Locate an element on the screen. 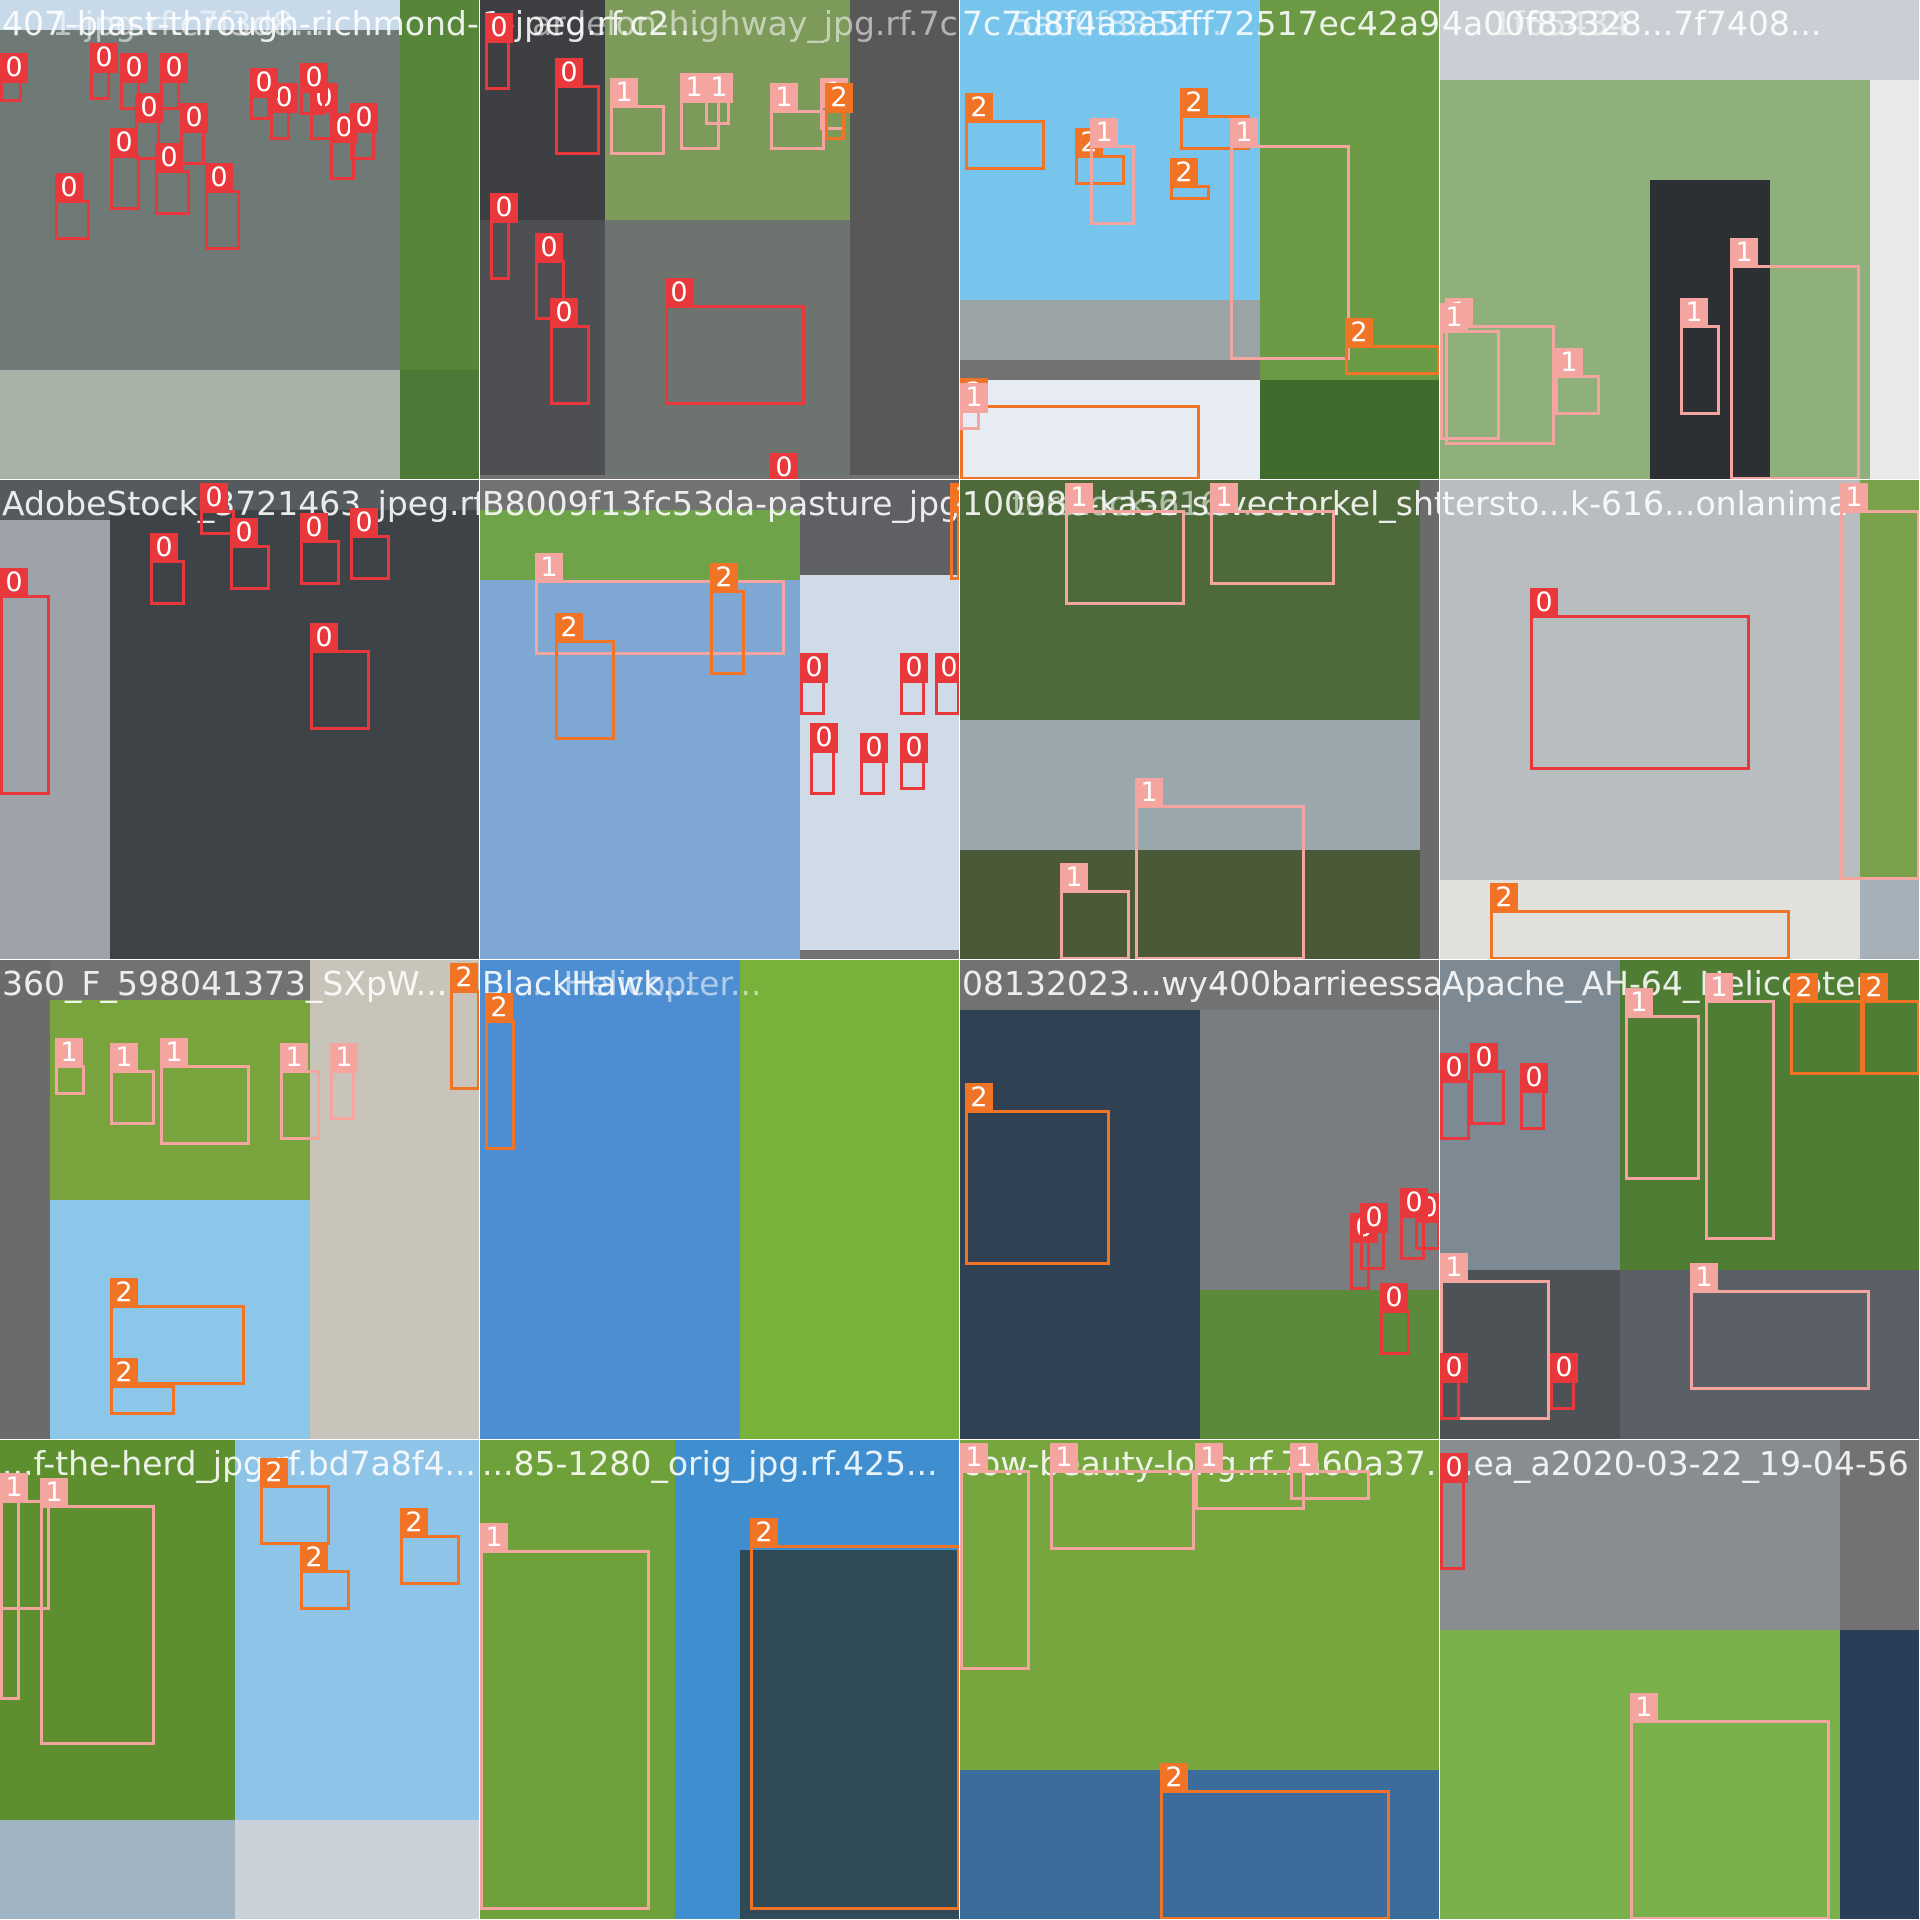 The height and width of the screenshot is (1920, 1920). tile-filename-label: Apache_AH-64_Helicopter_ is located at coordinates (1664, 983).